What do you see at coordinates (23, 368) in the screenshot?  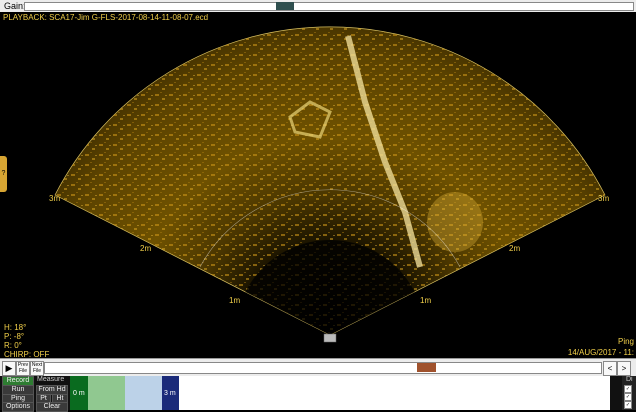 I see `prev-file-button: Prev File` at bounding box center [23, 368].